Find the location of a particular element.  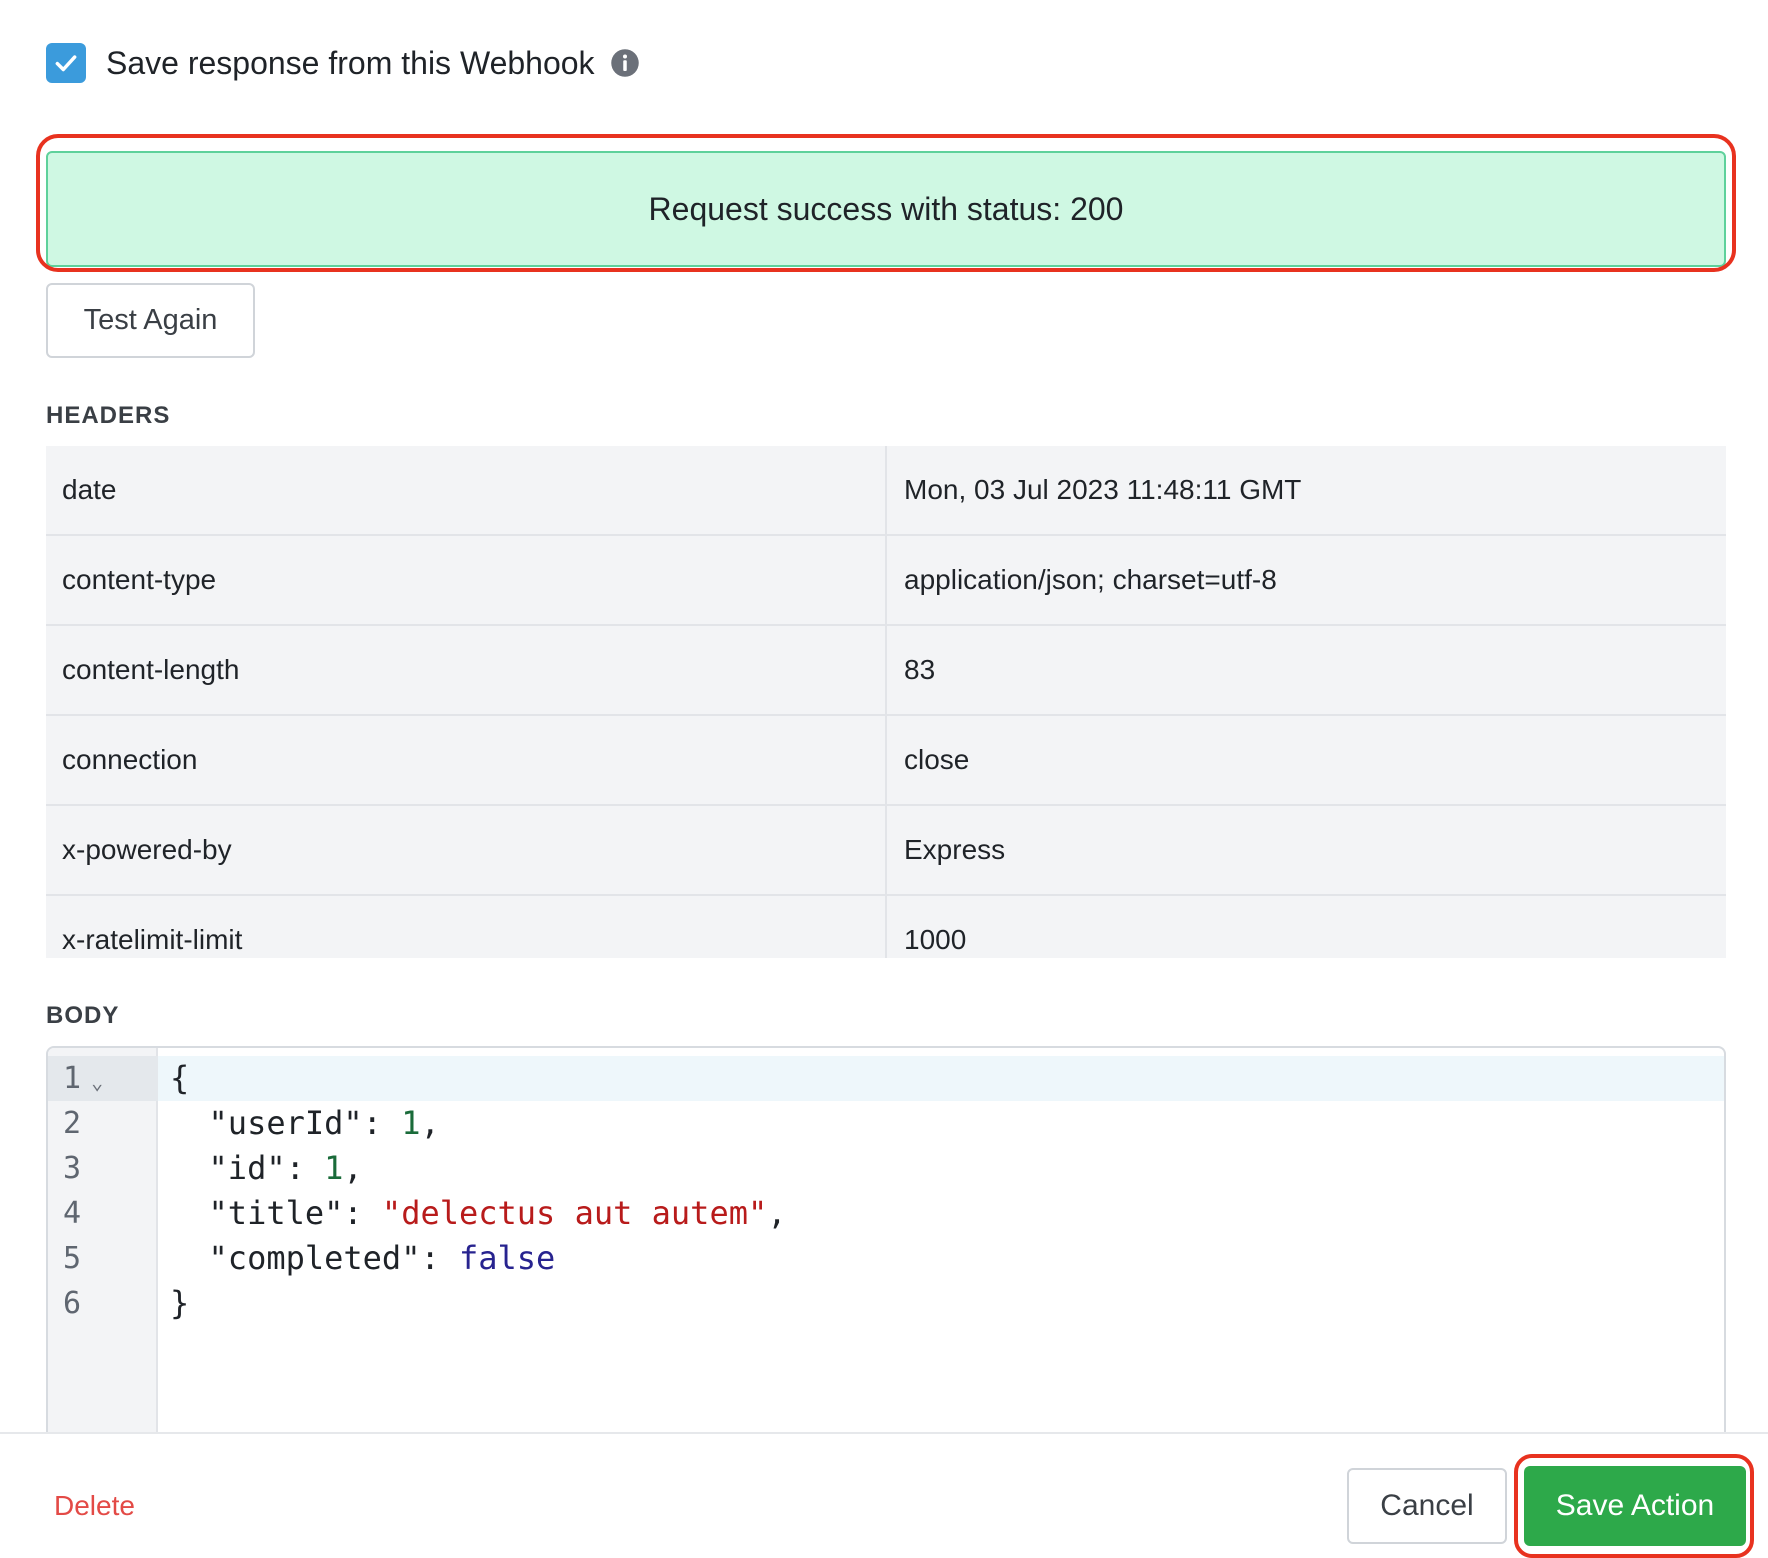

table-row: x-powered-by Express is located at coordinates (886, 851).